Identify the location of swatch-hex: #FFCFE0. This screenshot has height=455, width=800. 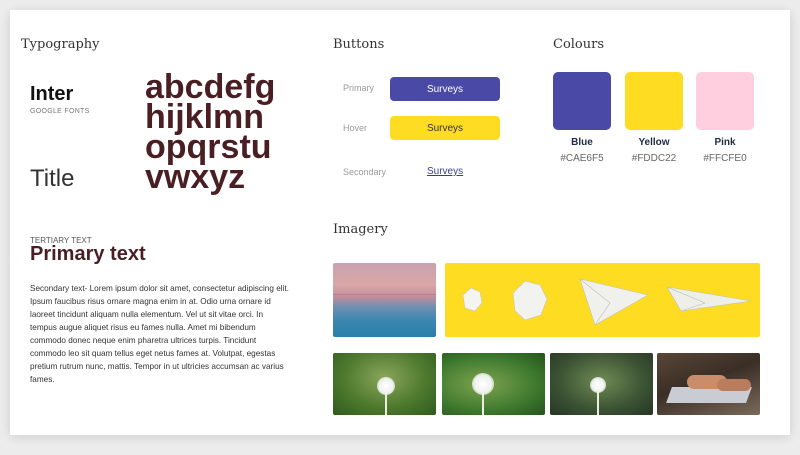
(725, 158).